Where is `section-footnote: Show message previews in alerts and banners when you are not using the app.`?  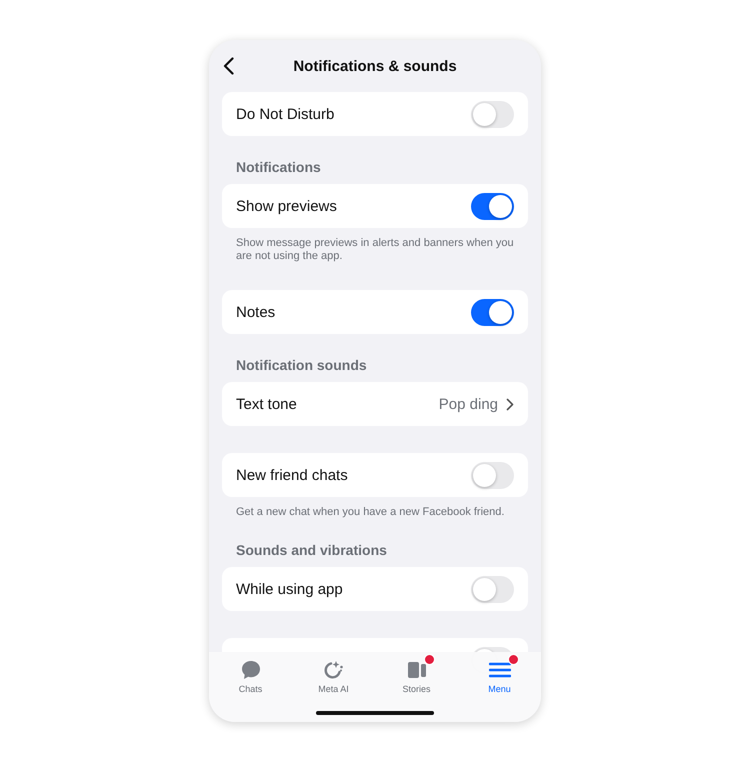
section-footnote: Show message previews in alerts and banners when you are not using the app. is located at coordinates (375, 249).